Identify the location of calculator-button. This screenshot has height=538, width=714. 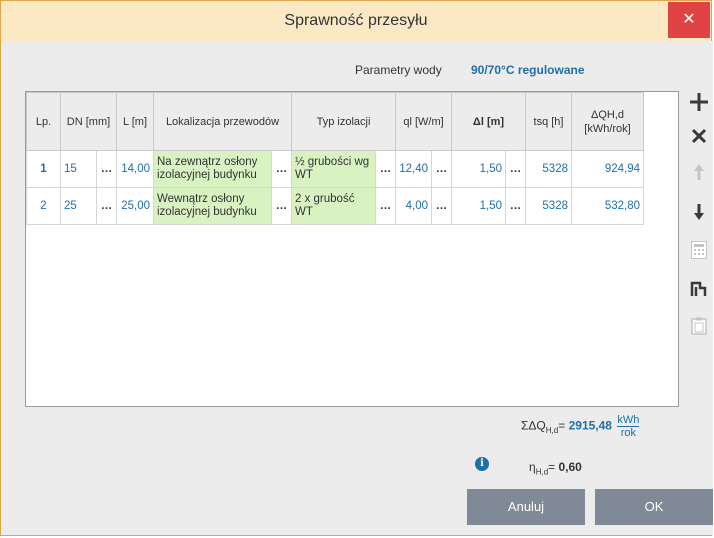
(699, 250).